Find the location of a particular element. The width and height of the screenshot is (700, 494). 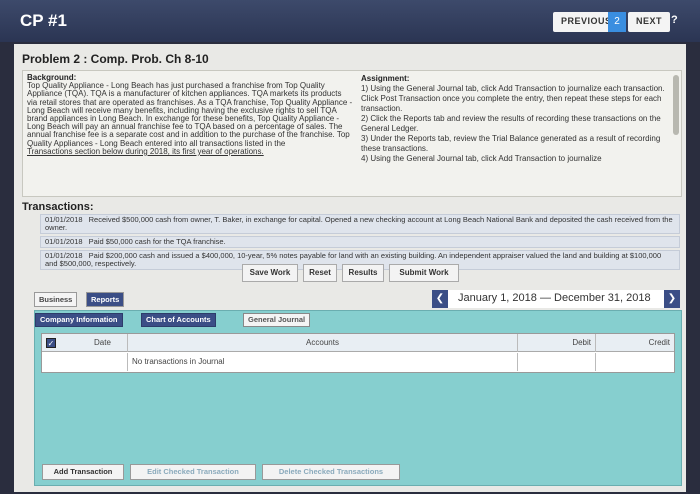

tab-reports: Reports is located at coordinates (105, 299).